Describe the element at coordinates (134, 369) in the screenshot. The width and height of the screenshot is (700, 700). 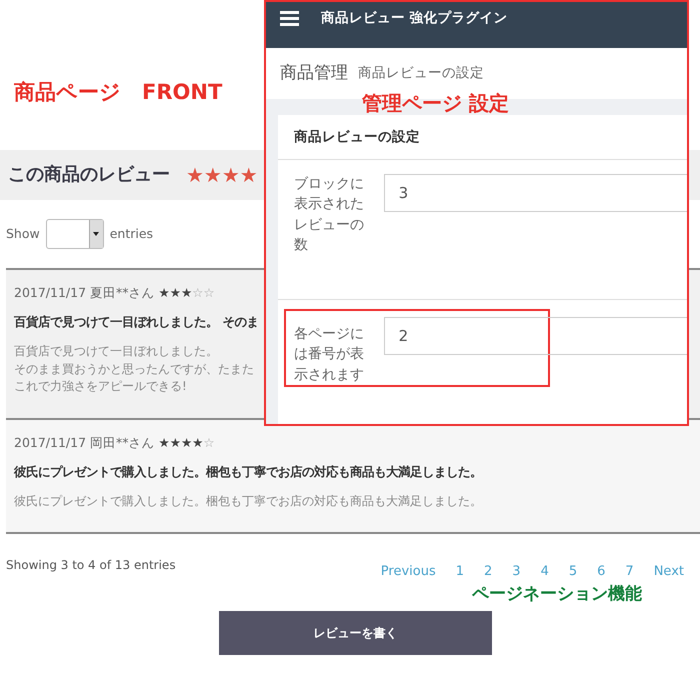
I see `review-text: そのまま買おうかと思ったんですが、たまた` at that location.